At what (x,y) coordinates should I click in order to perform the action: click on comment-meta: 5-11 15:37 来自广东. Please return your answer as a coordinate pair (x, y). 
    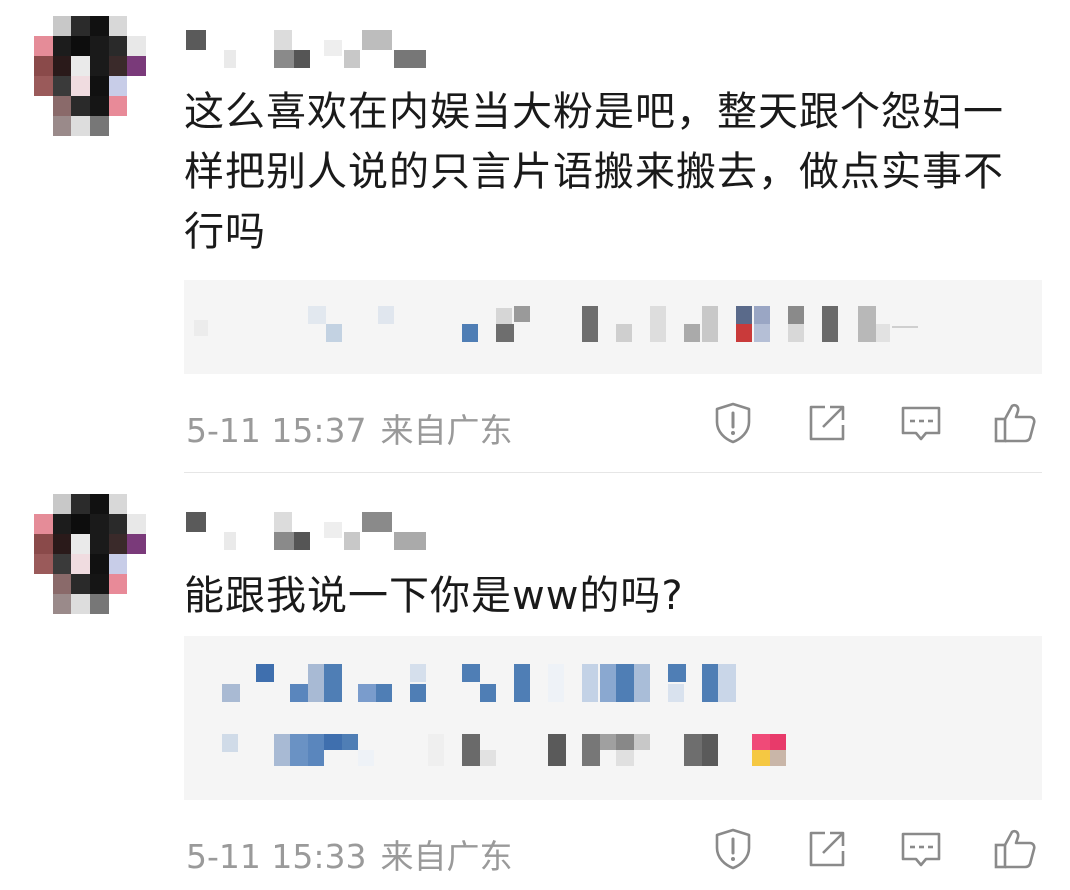
    Looking at the image, I should click on (349, 428).